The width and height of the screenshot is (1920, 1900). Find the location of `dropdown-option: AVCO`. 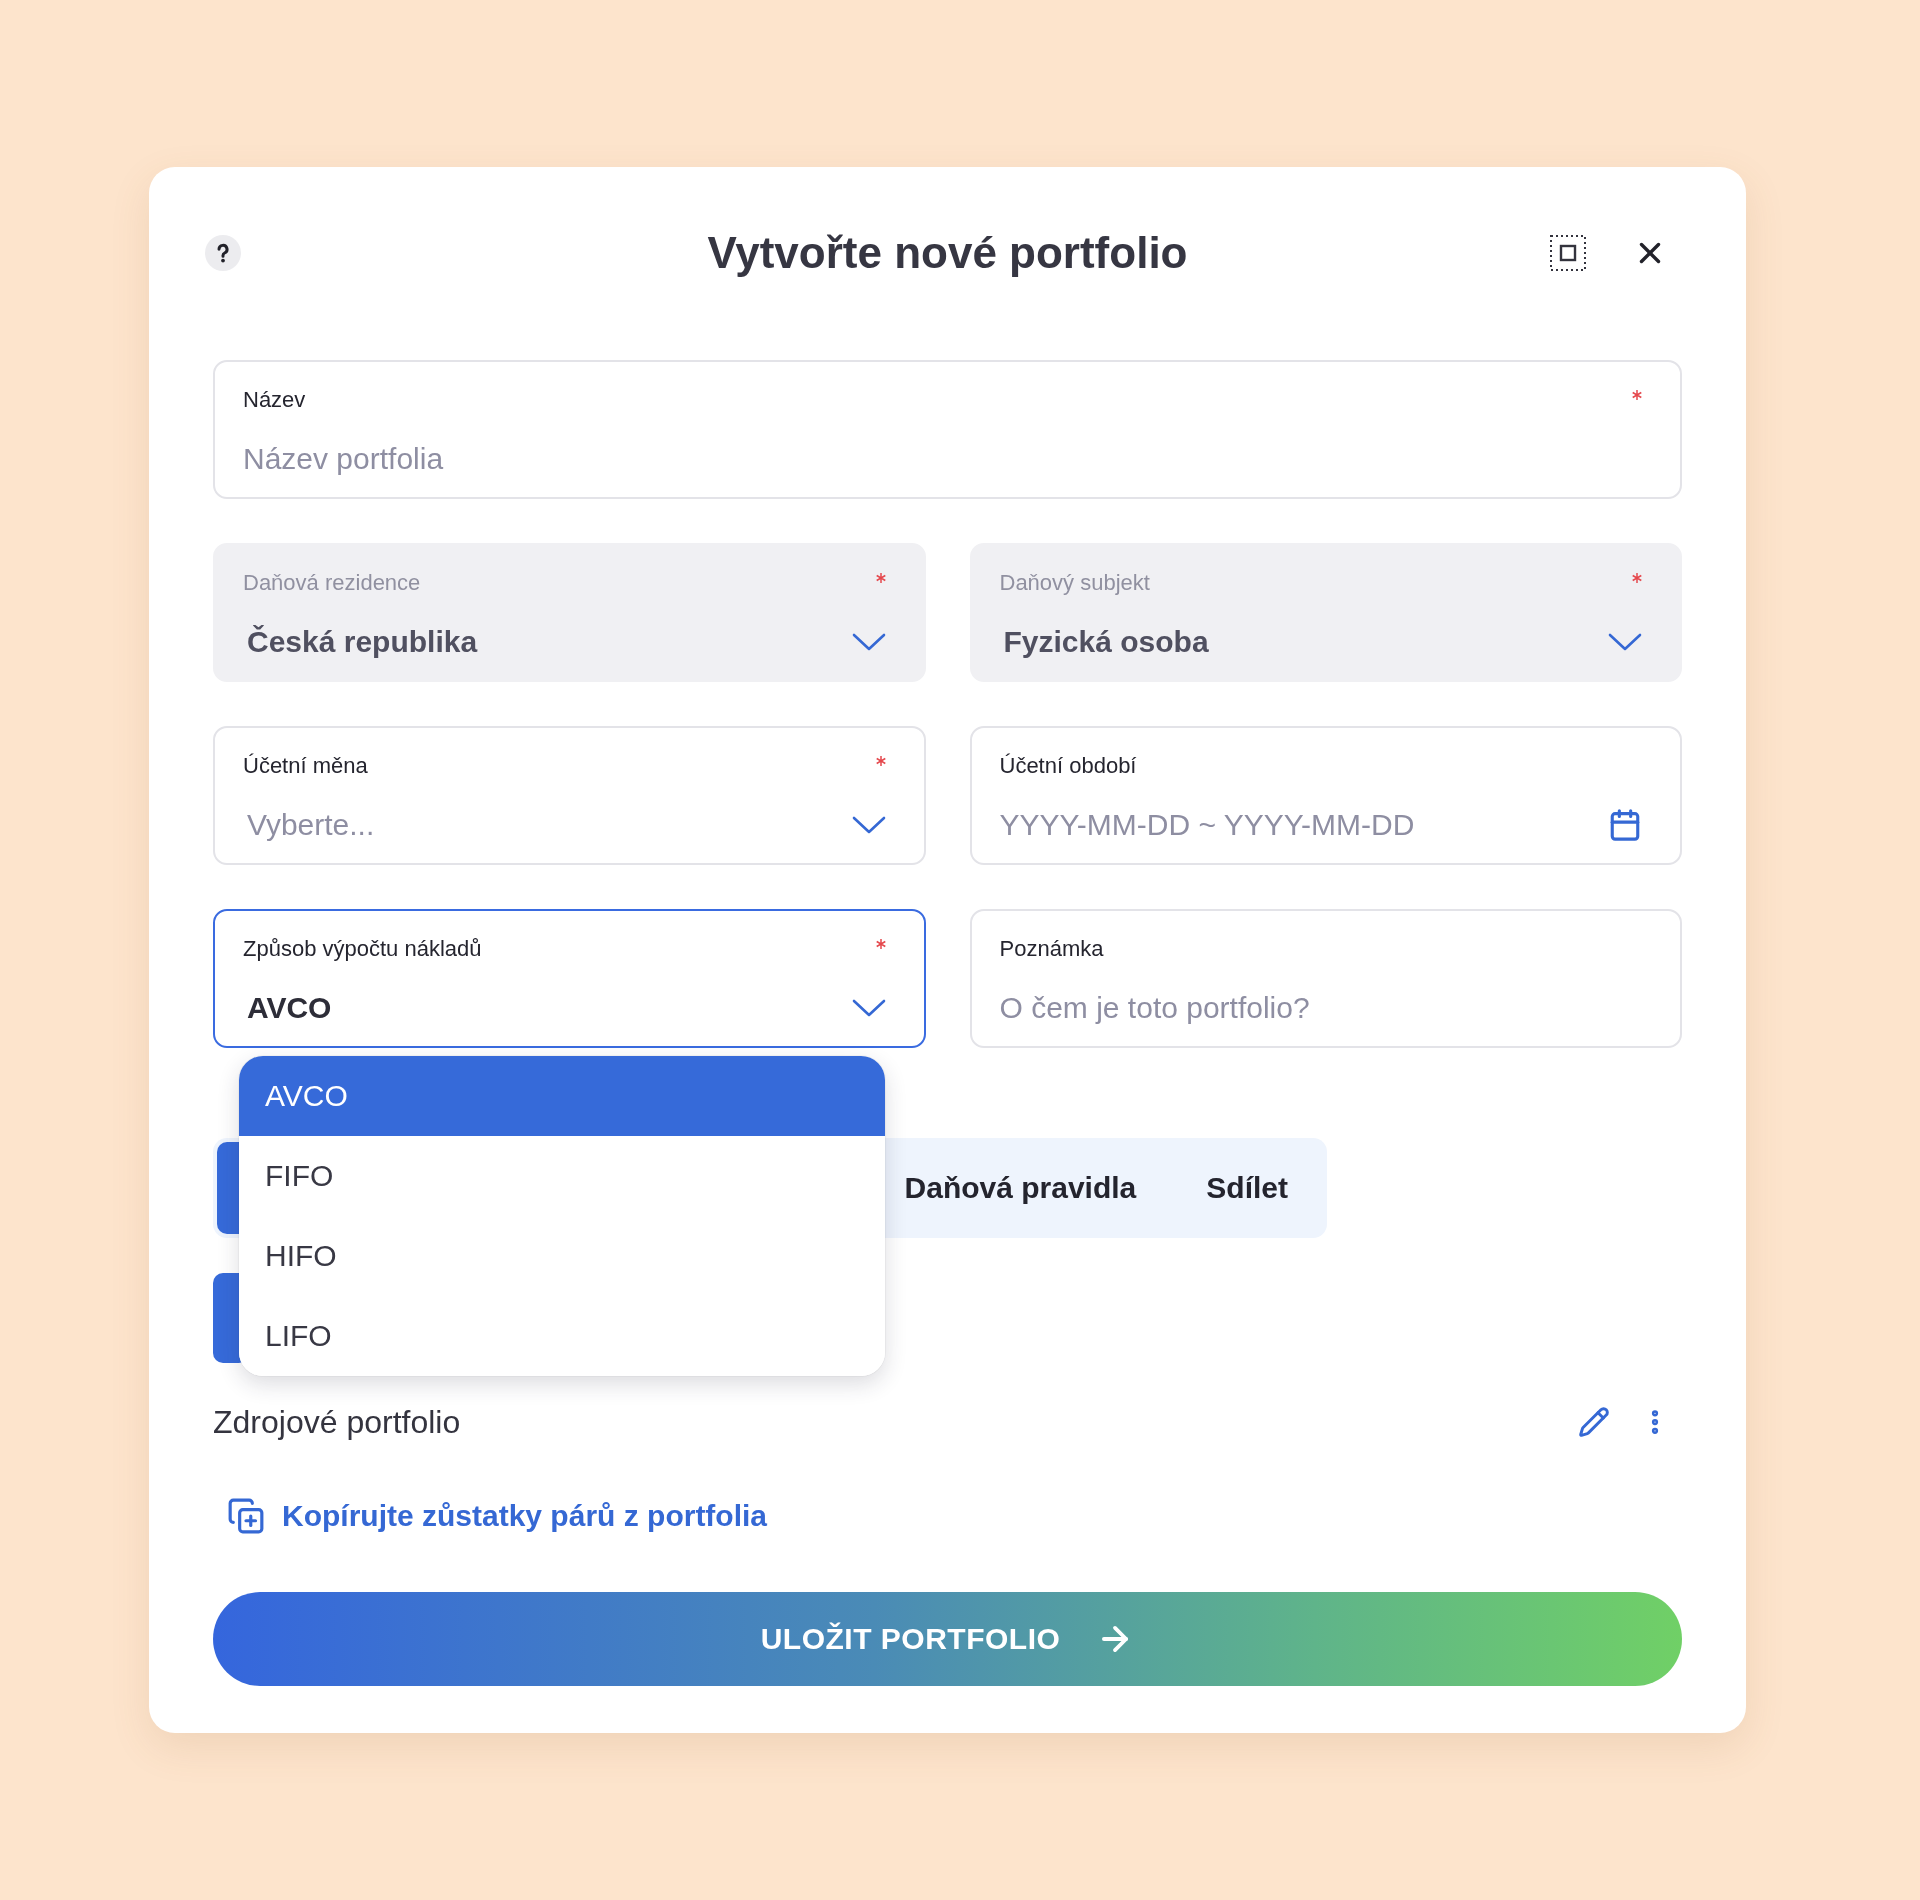

dropdown-option: AVCO is located at coordinates (562, 1096).